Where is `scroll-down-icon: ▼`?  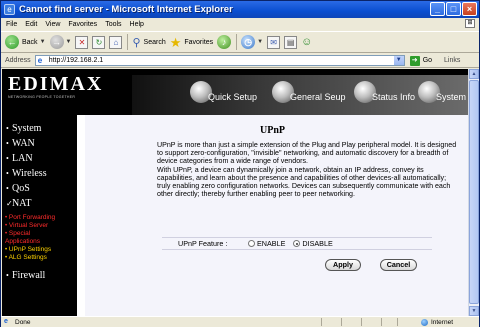 scroll-down-icon: ▼ is located at coordinates (474, 311).